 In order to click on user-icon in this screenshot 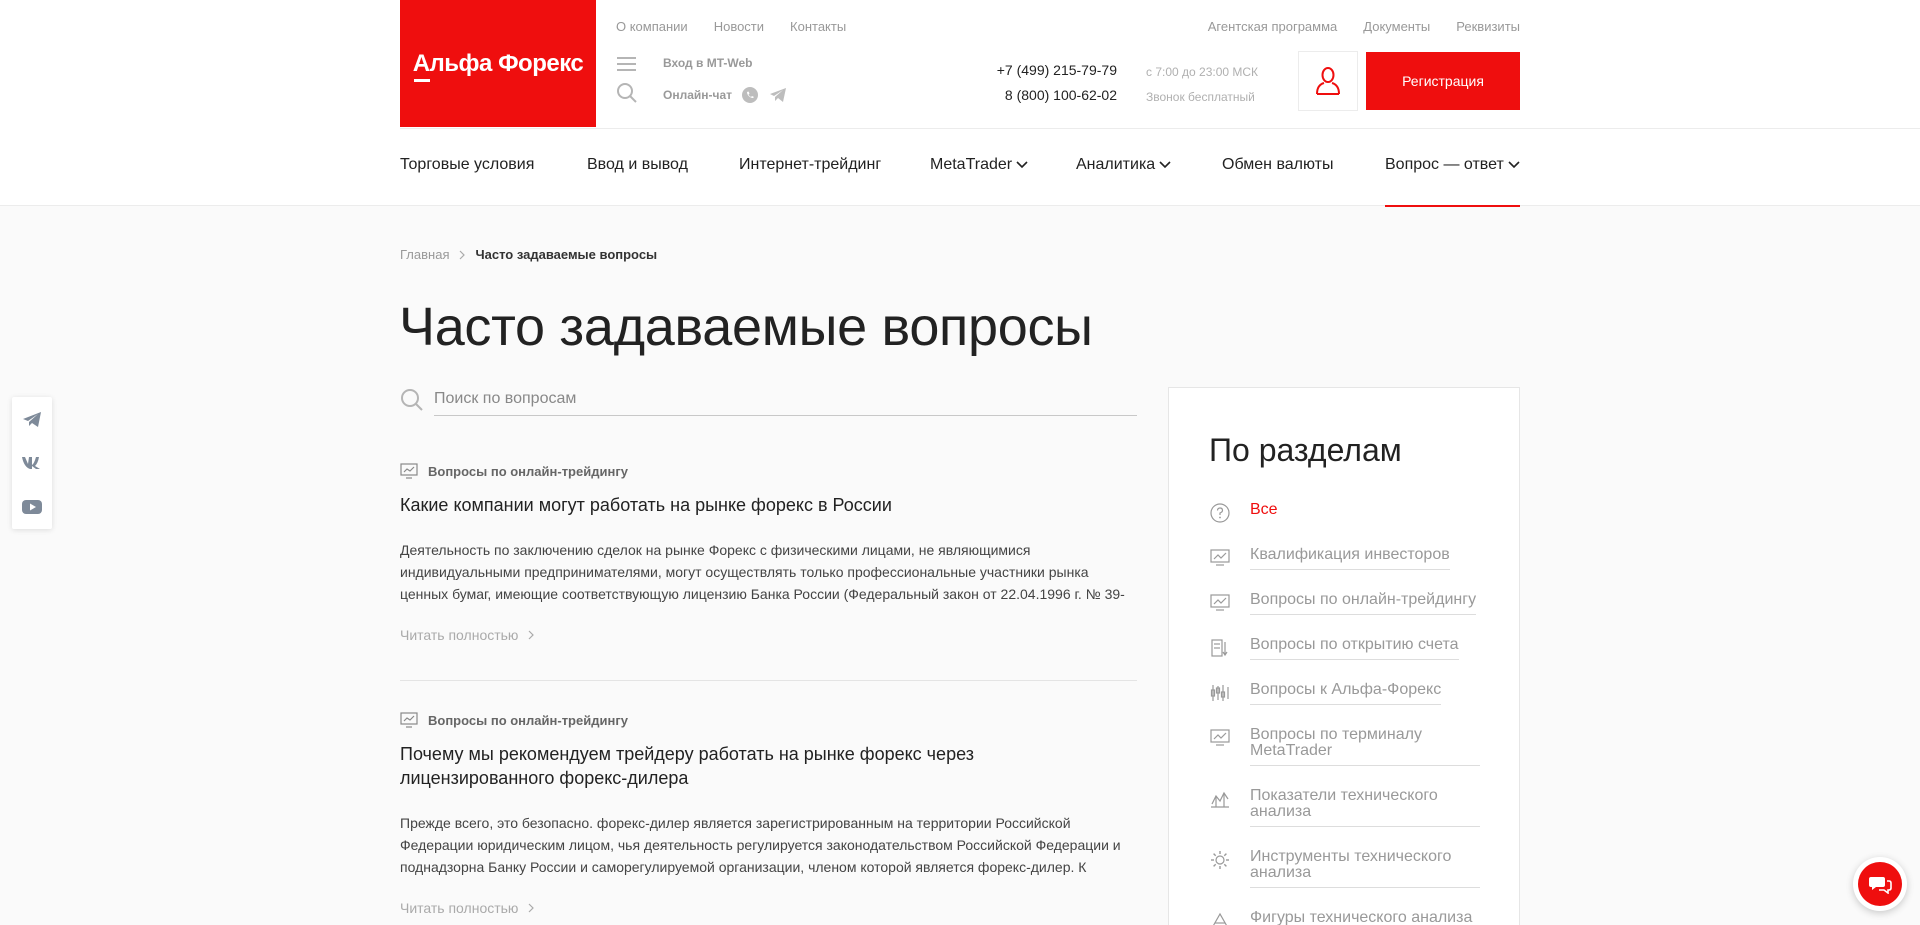, I will do `click(1328, 81)`.